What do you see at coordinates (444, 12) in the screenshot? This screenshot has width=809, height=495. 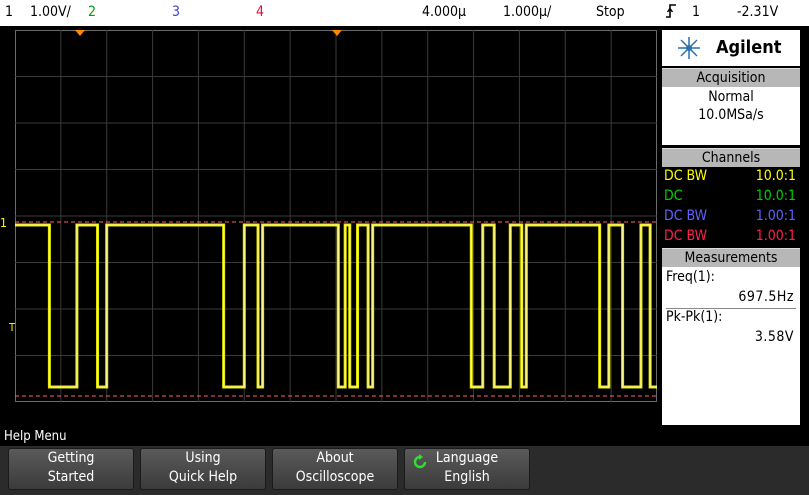 I see `time-delay: 4.000µ` at bounding box center [444, 12].